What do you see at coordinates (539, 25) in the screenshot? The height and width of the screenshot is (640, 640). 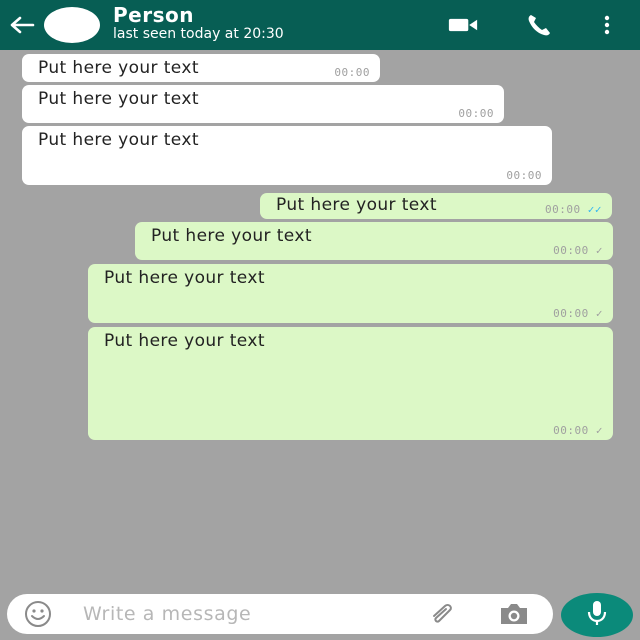 I see `phone-icon` at bounding box center [539, 25].